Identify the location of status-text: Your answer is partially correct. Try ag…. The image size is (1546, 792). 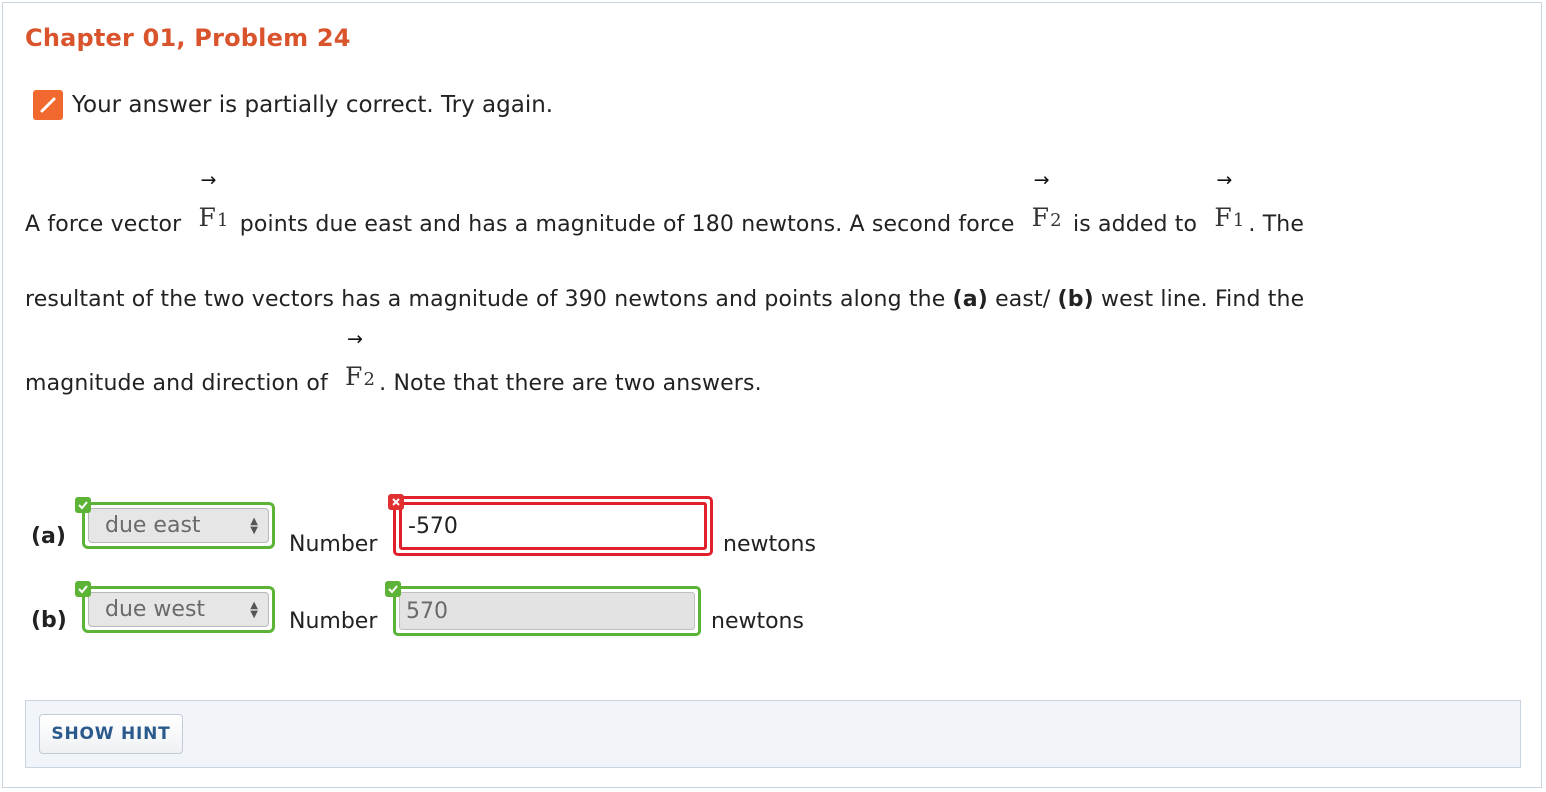
(313, 105).